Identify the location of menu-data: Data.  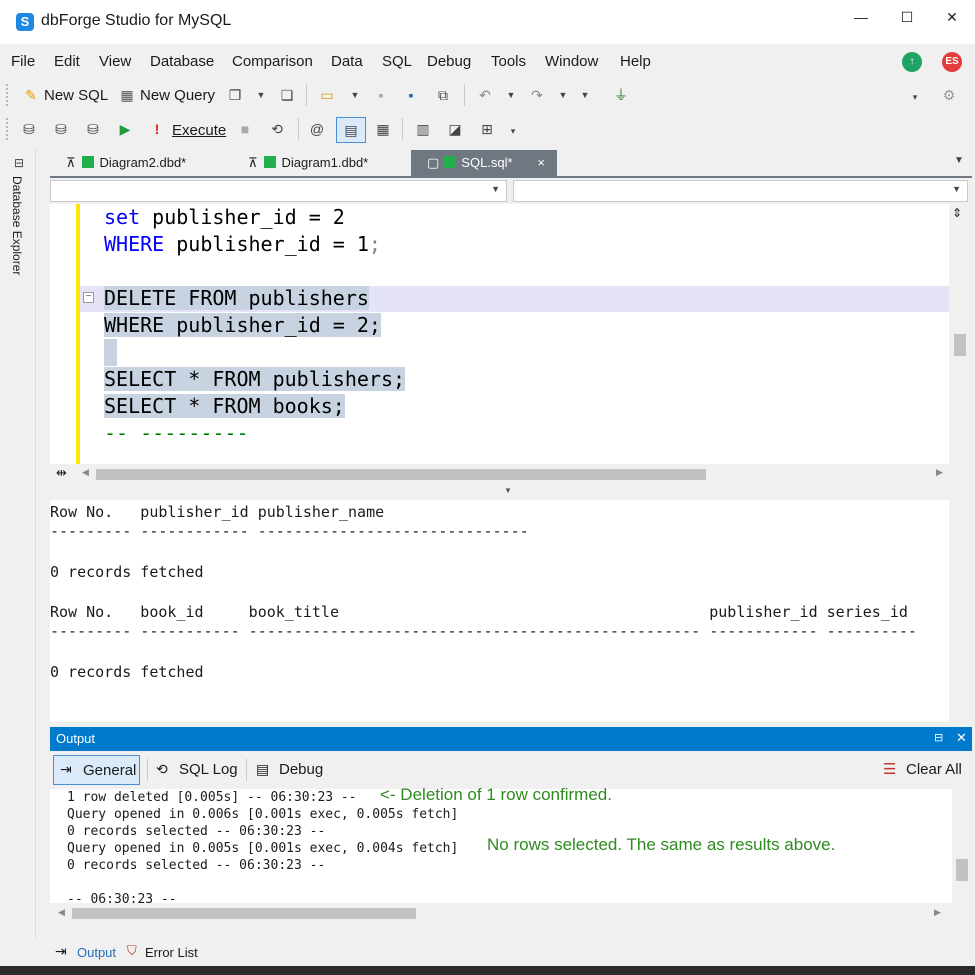
(347, 61).